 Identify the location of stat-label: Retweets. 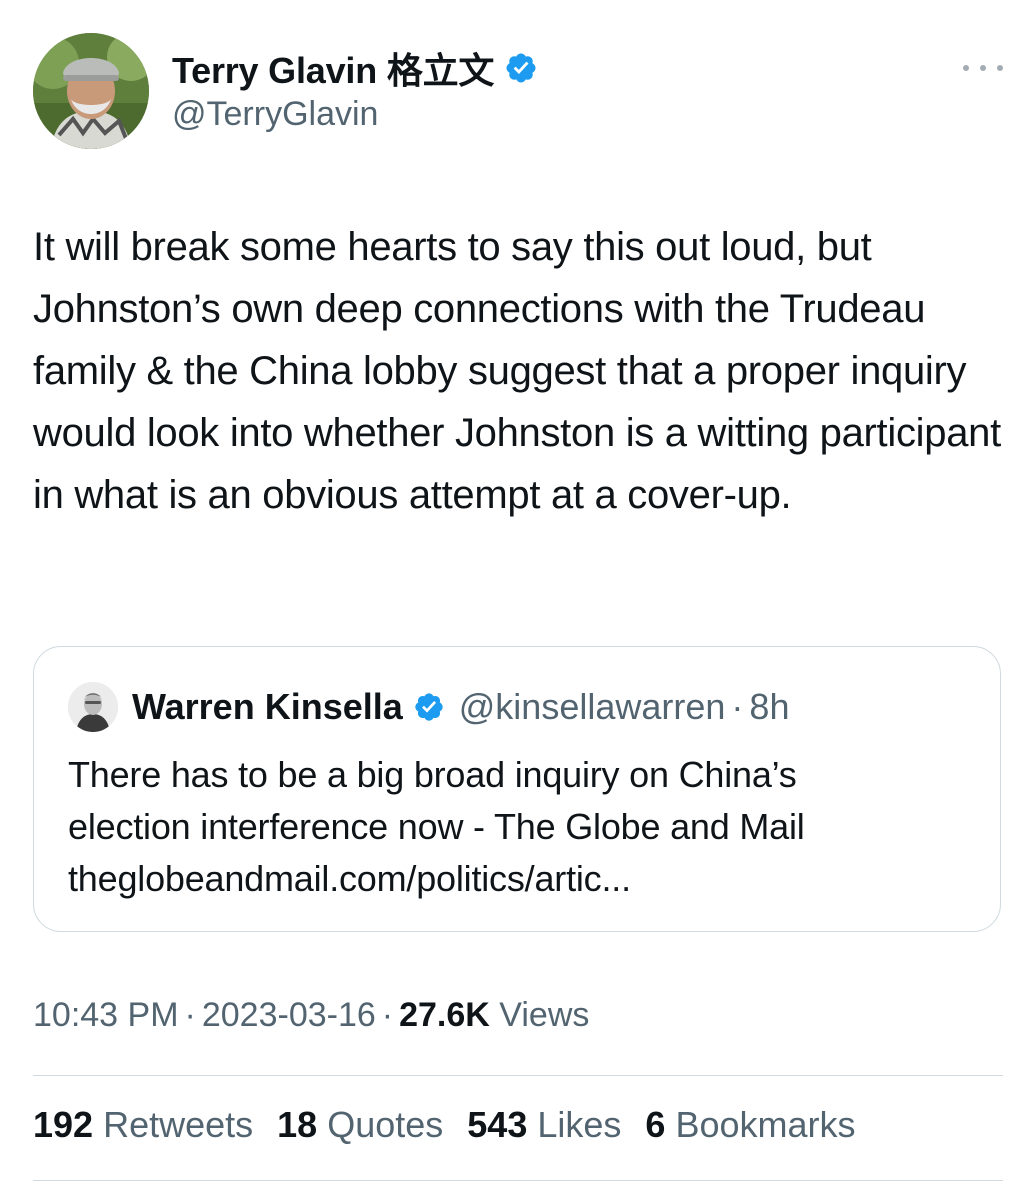
(178, 1124).